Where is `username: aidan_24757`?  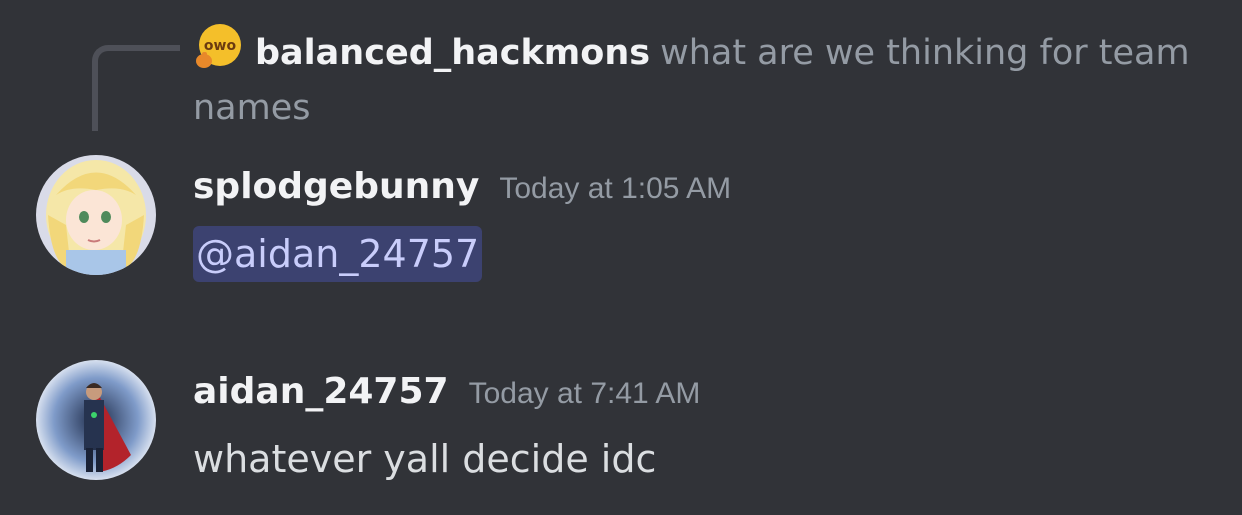 username: aidan_24757 is located at coordinates (321, 391).